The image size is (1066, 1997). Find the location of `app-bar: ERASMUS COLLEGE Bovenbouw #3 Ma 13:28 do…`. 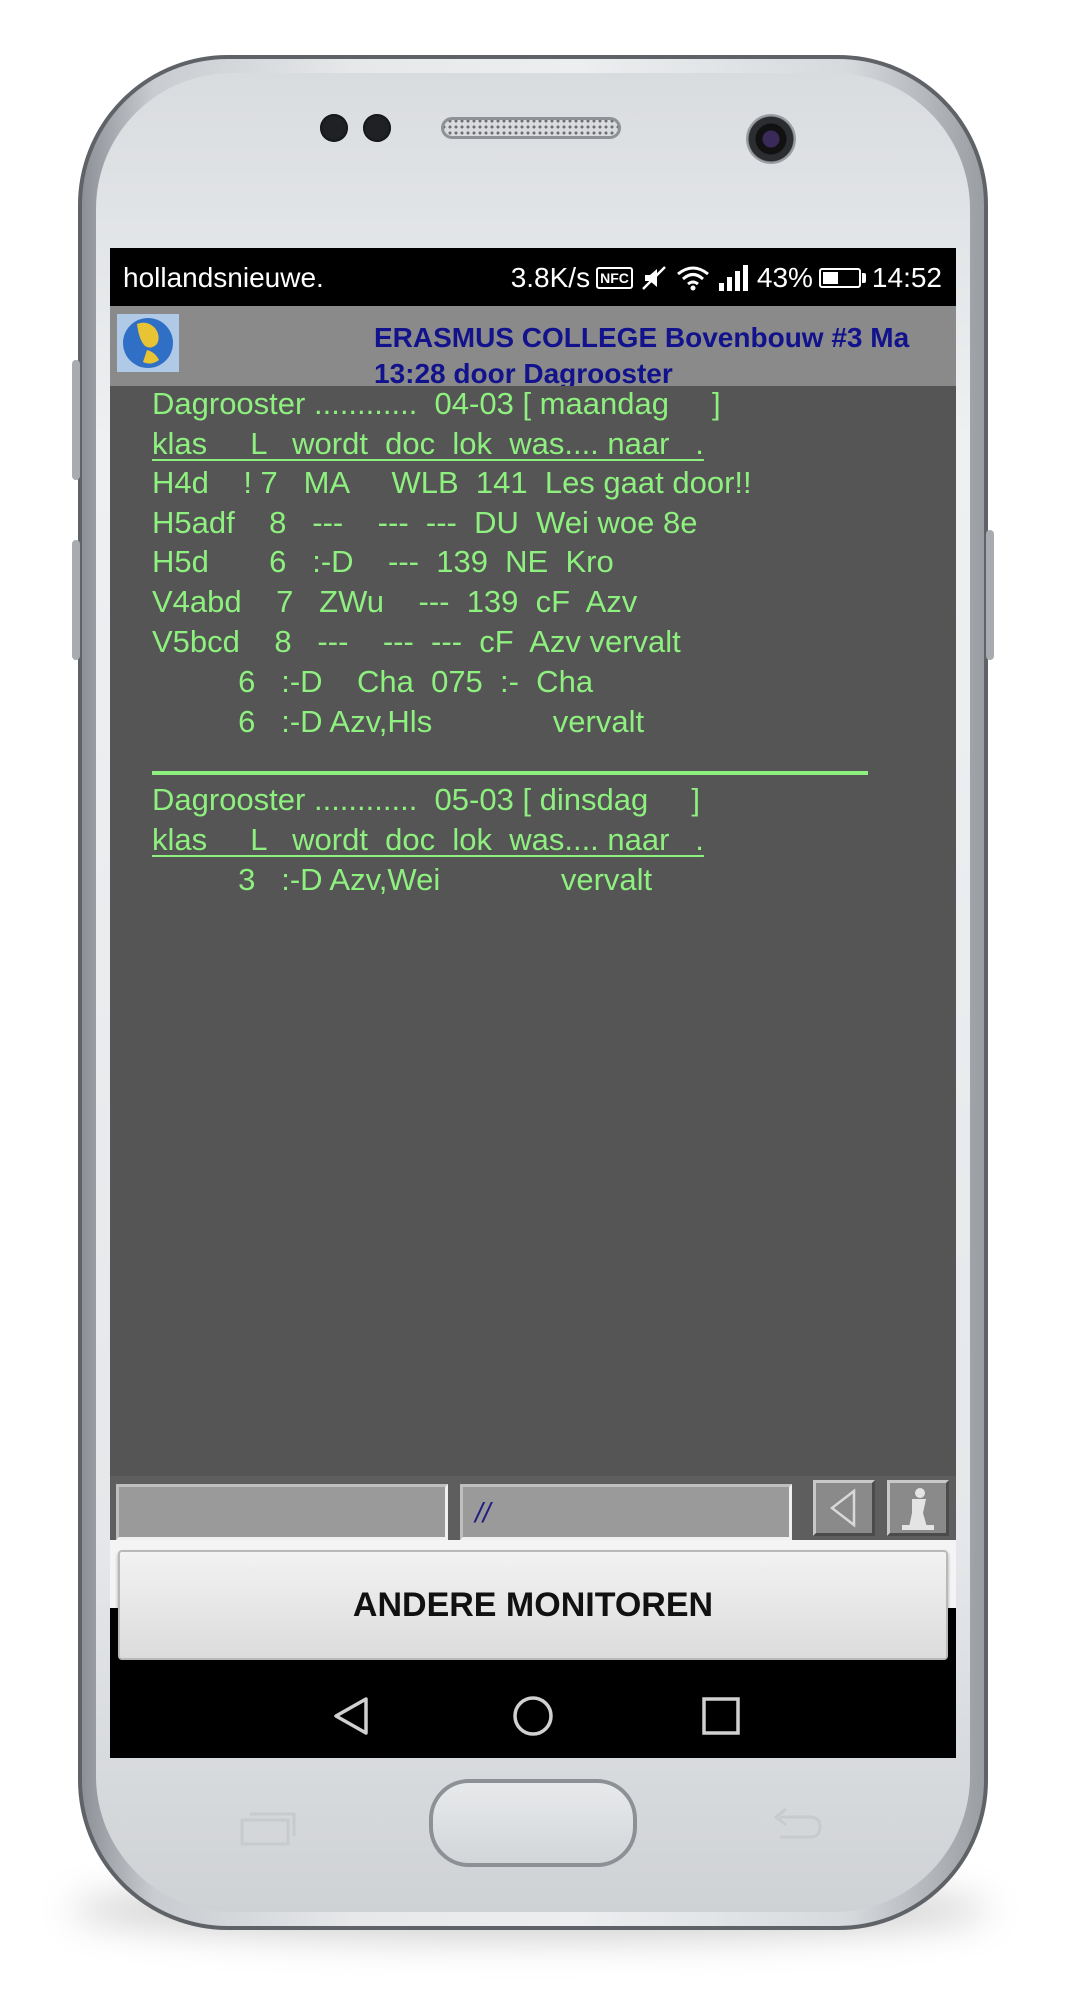

app-bar: ERASMUS COLLEGE Bovenbouw #3 Ma 13:28 do… is located at coordinates (533, 346).